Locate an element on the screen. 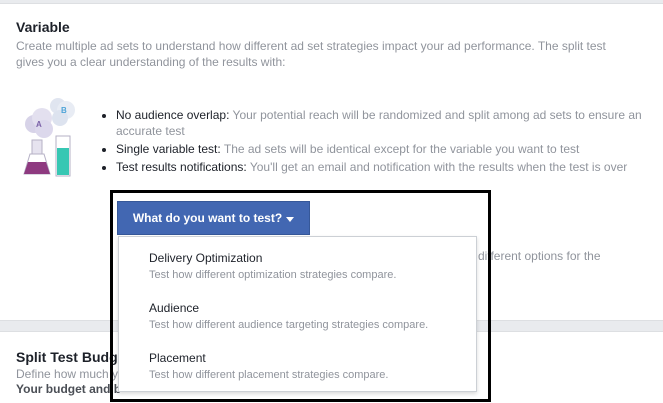  split-test-illustration: A B is located at coordinates (49, 137).